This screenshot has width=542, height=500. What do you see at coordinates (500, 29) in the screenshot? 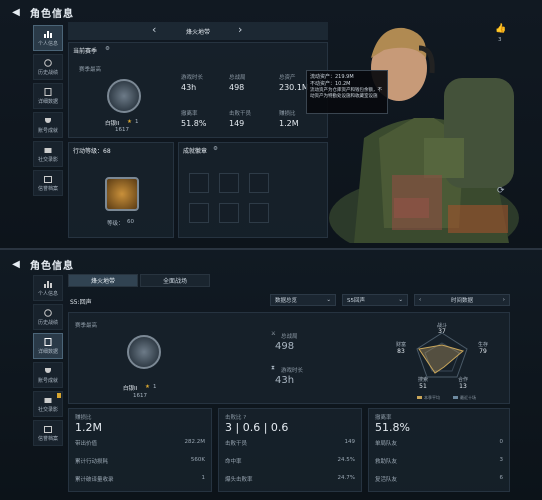
I see `thumbs-up-icon: 👍` at bounding box center [500, 29].